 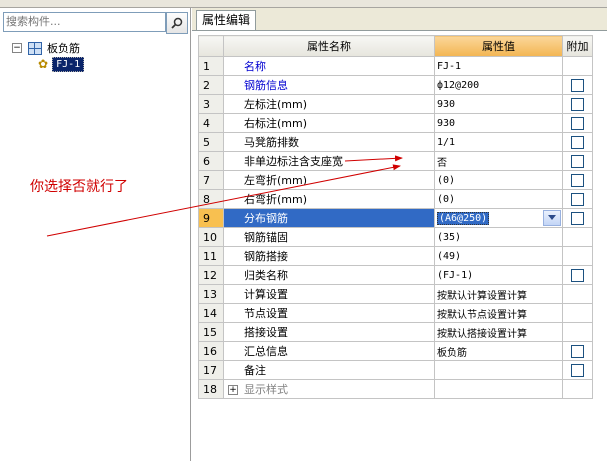 I want to click on property-value: 1/1, so click(x=498, y=142).